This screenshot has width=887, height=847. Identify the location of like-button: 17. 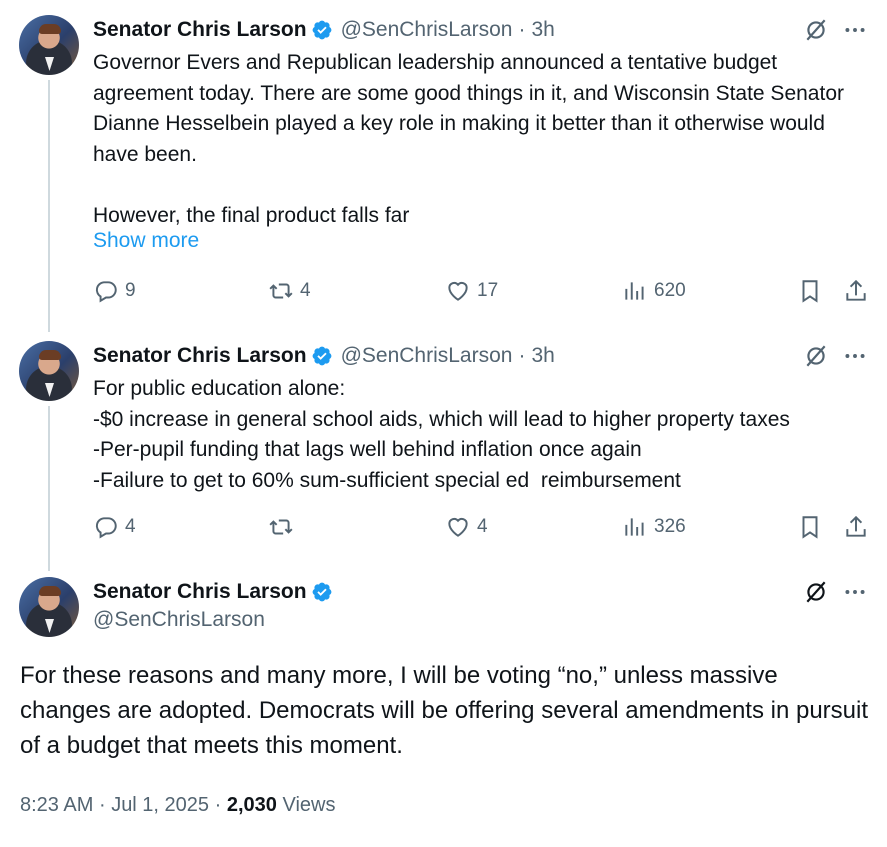
(471, 291).